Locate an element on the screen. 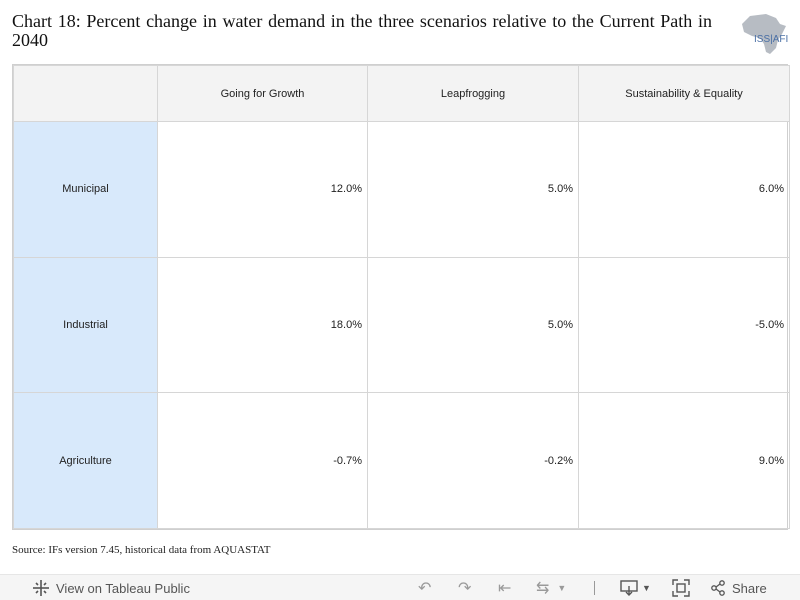 The height and width of the screenshot is (600, 800). fullscreen-button is located at coordinates (681, 587).